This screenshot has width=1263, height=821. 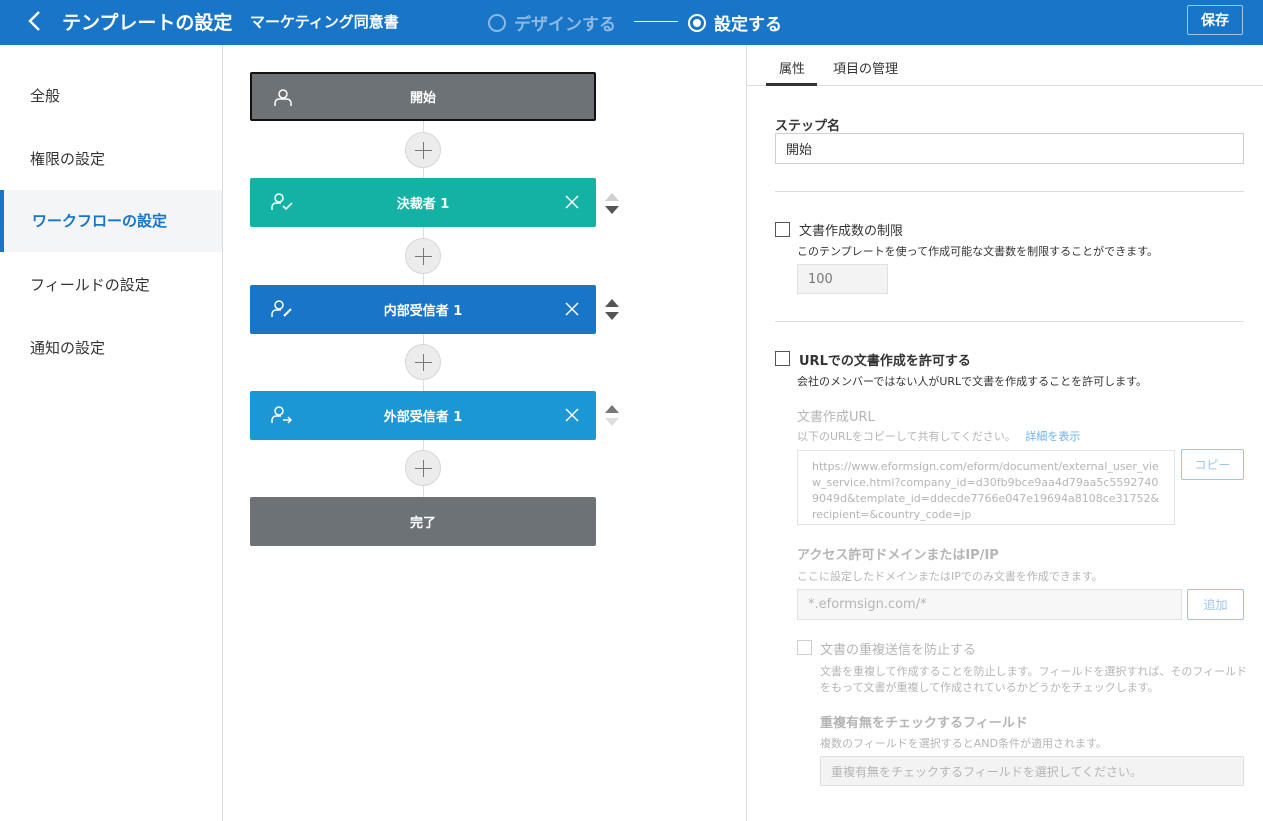 What do you see at coordinates (36, 21) in the screenshot?
I see `back-arrow-icon` at bounding box center [36, 21].